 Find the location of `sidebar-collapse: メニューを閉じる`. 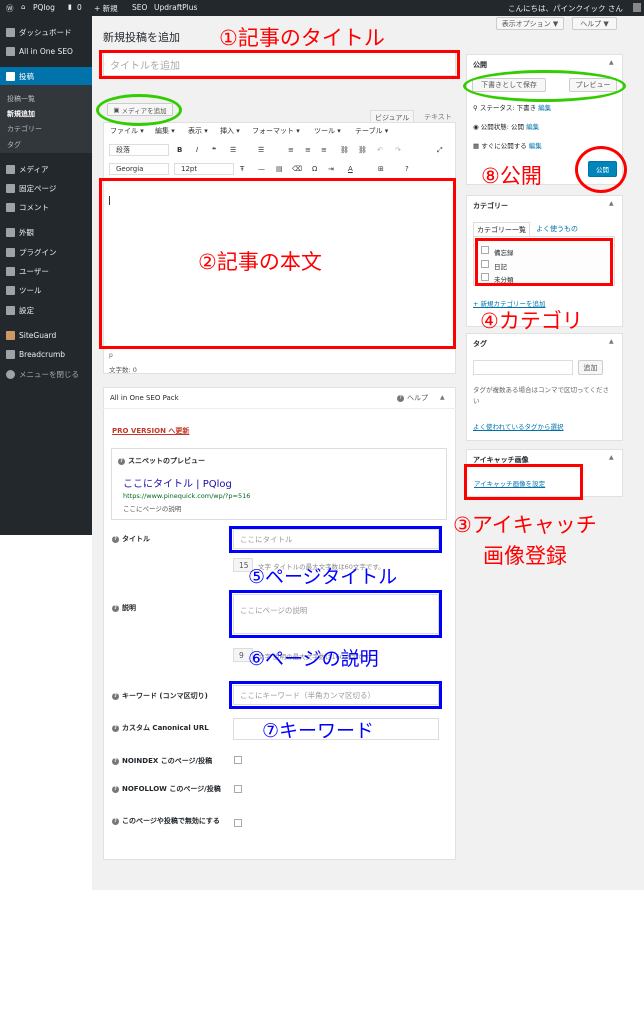

sidebar-collapse: メニューを閉じる is located at coordinates (42, 374).